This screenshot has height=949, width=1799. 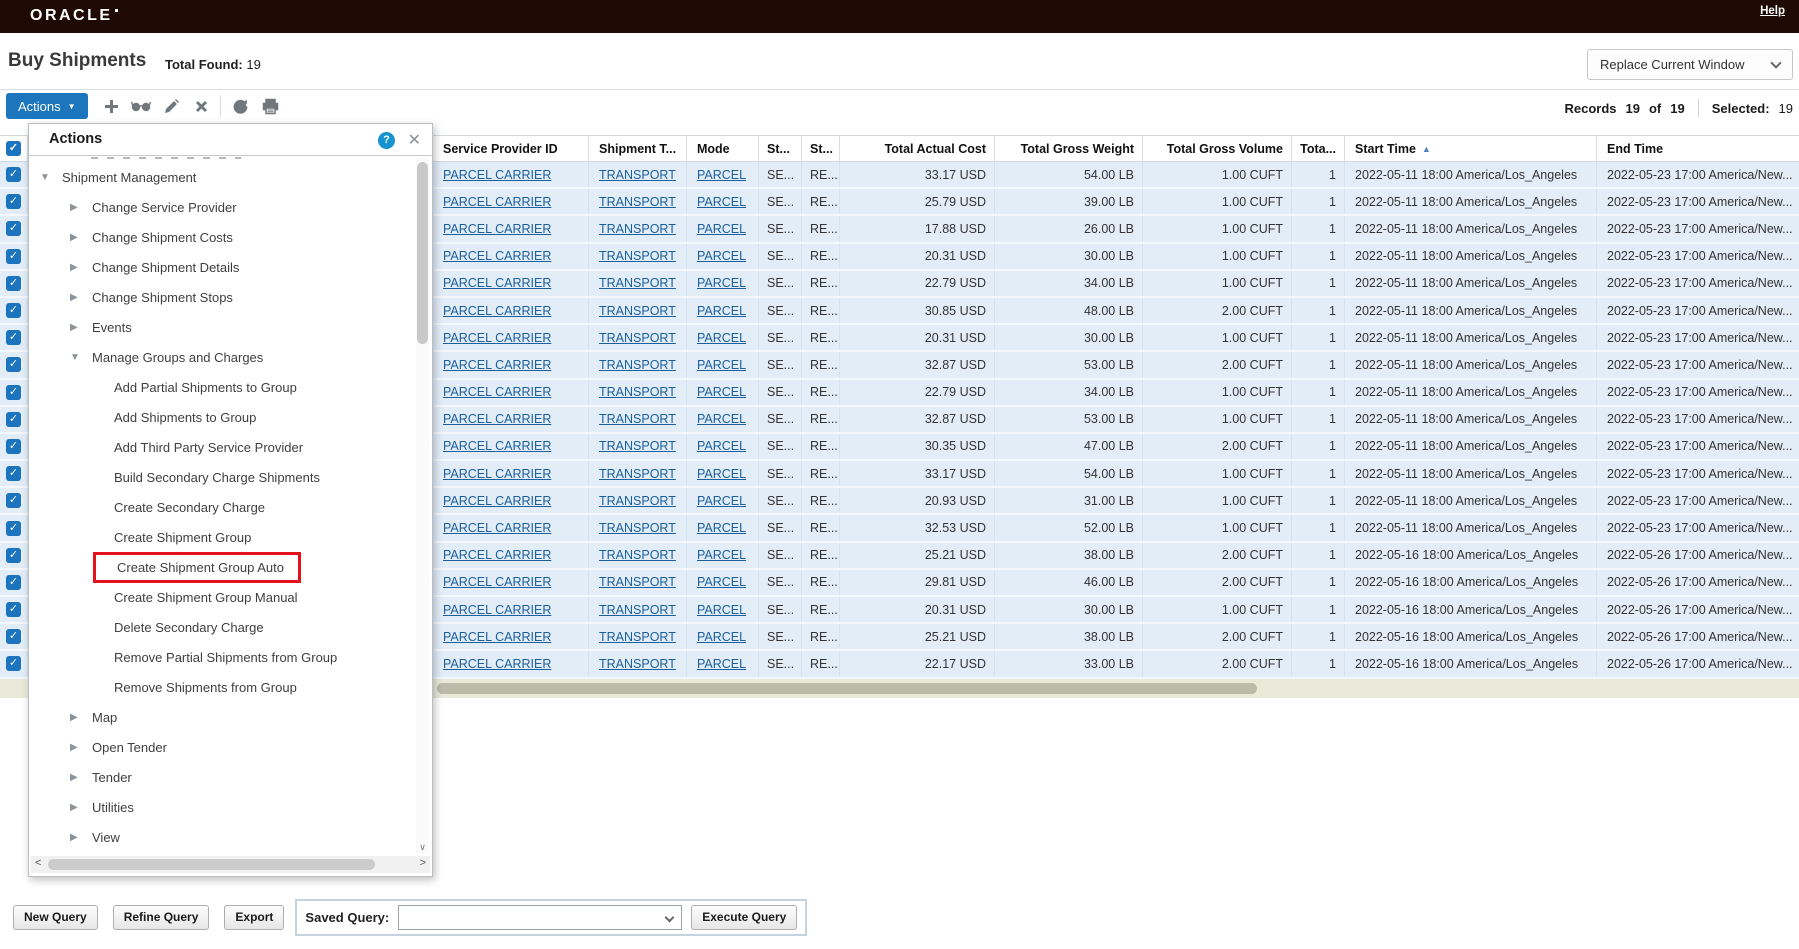 What do you see at coordinates (270, 106) in the screenshot?
I see `print-icon` at bounding box center [270, 106].